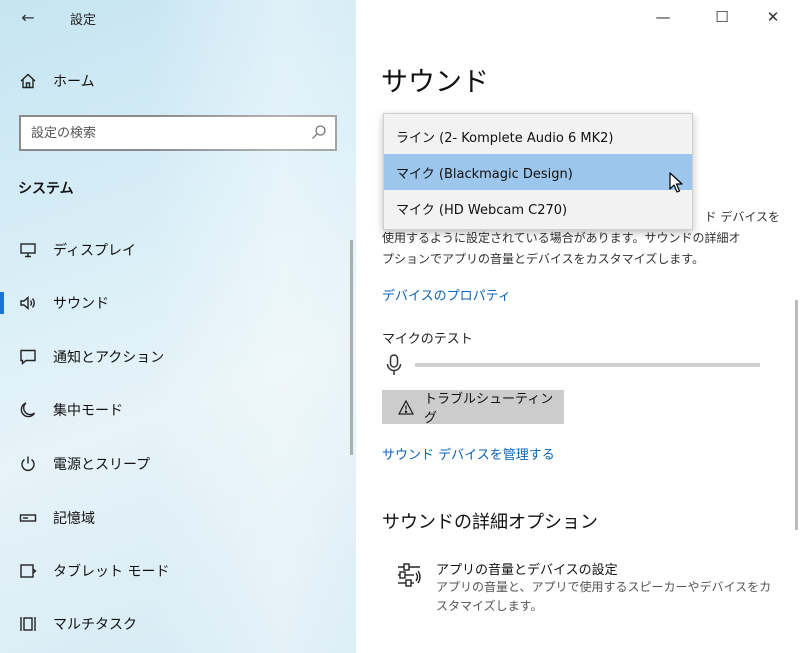 Image resolution: width=800 pixels, height=653 pixels. Describe the element at coordinates (446, 294) in the screenshot. I see `device-properties-link: デバイスのプロパティ` at that location.